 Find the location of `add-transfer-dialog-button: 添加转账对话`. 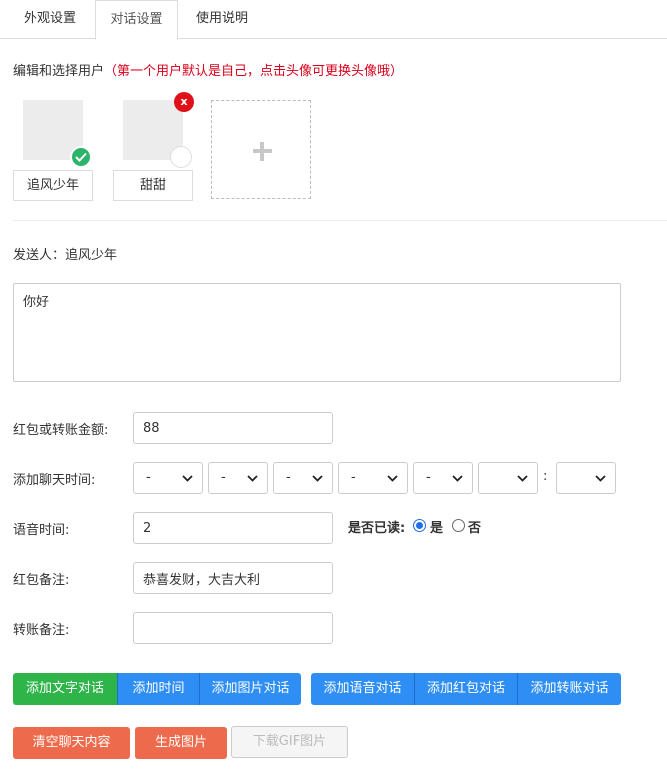

add-transfer-dialog-button: 添加转账对话 is located at coordinates (569, 689).